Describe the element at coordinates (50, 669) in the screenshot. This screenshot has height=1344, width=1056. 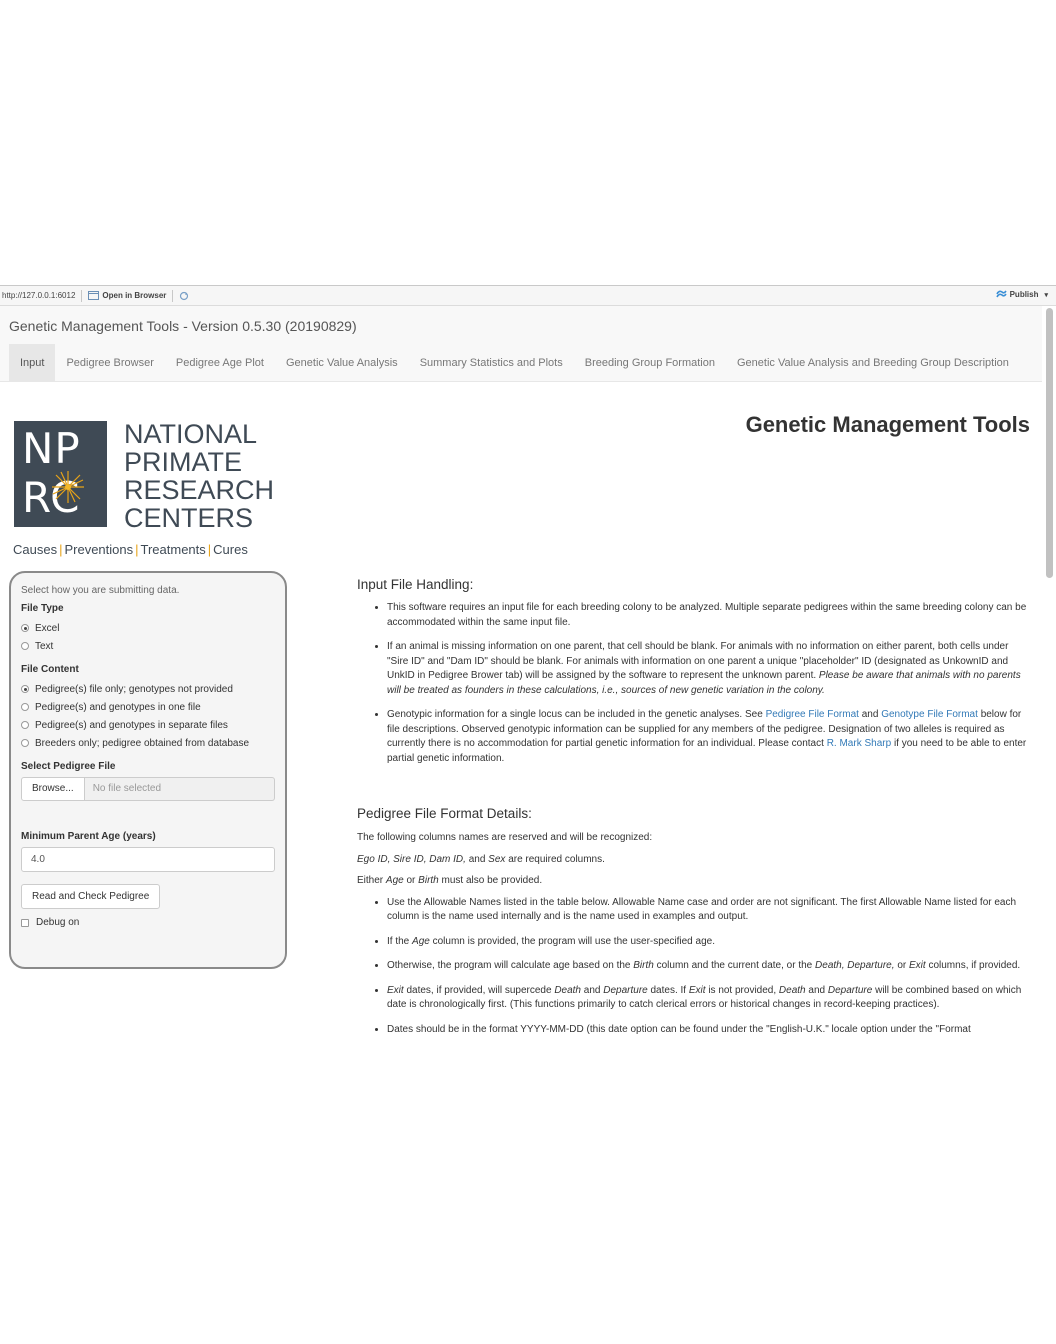
I see `file-content-label: File Content` at that location.